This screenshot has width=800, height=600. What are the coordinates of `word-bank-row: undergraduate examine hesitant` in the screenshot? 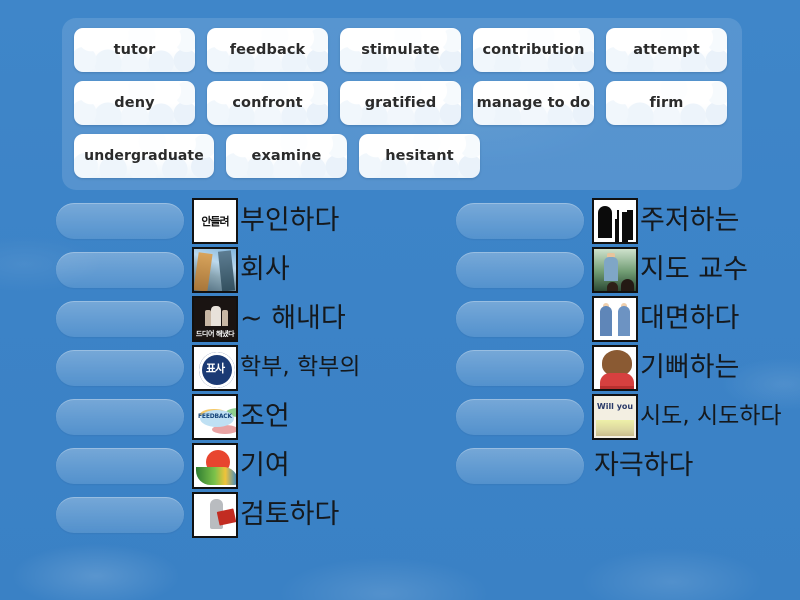 It's located at (402, 158).